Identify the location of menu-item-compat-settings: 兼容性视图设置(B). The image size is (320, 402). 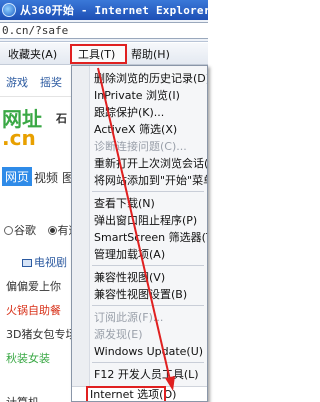
(149, 294).